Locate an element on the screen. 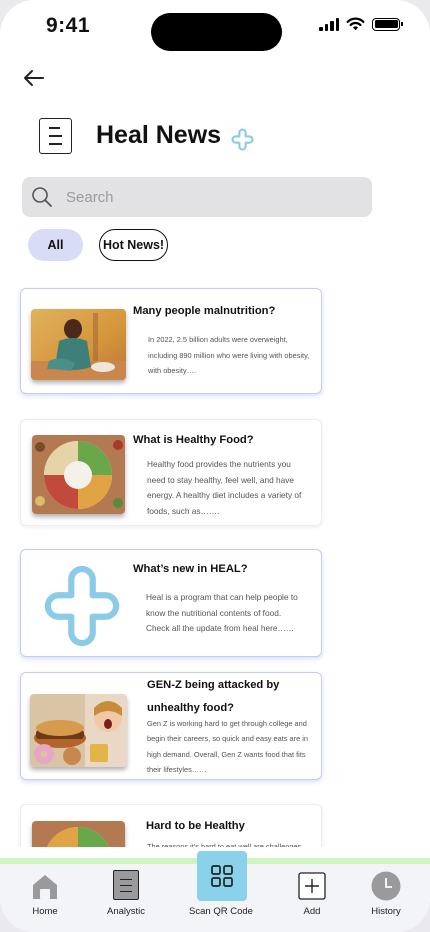  analystic-icon is located at coordinates (126, 885).